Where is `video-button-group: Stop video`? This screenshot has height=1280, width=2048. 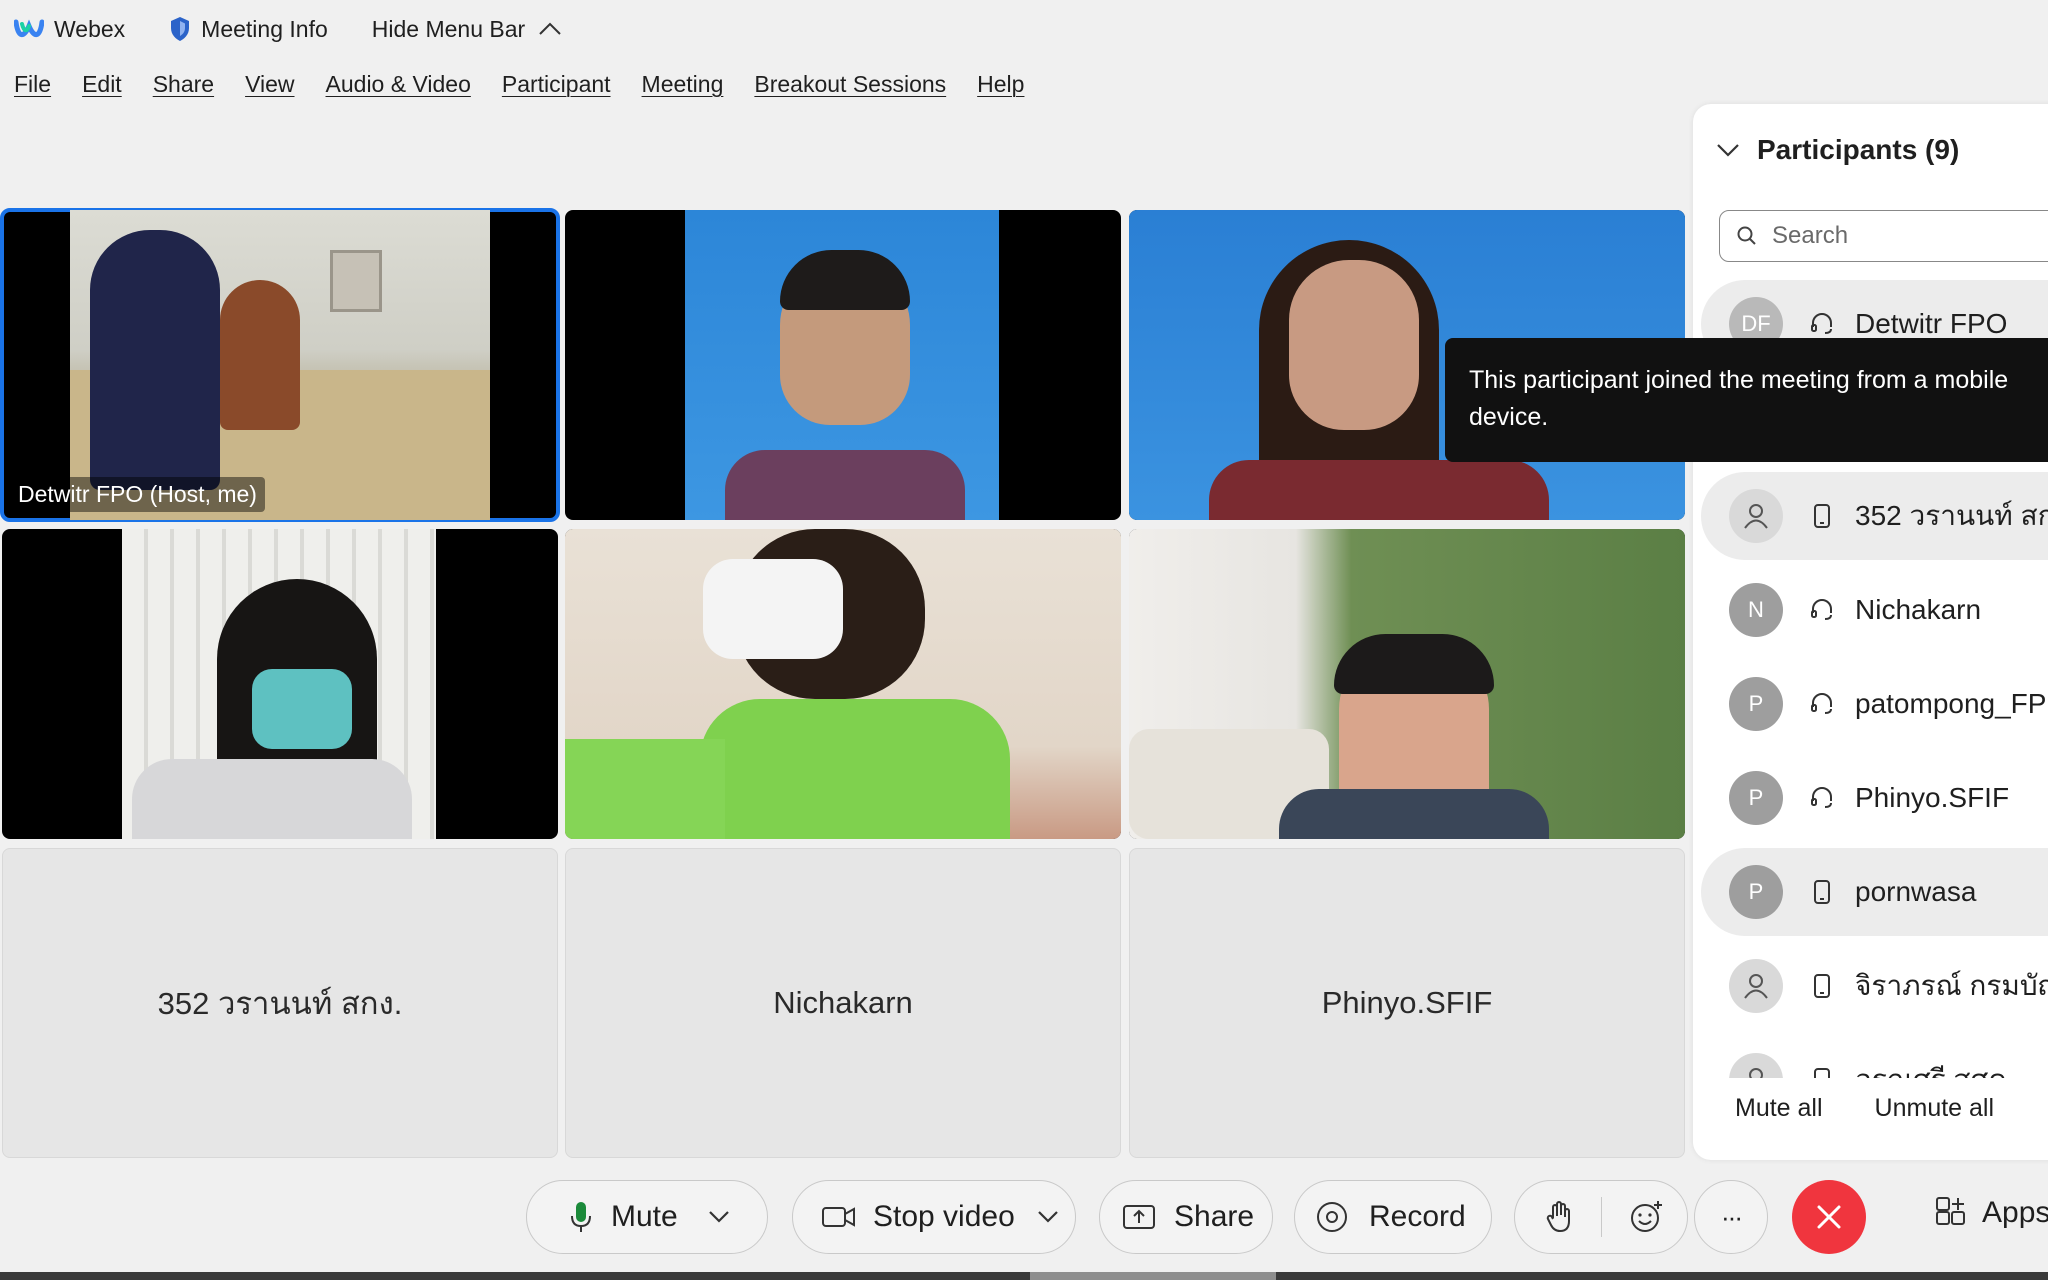 video-button-group: Stop video is located at coordinates (934, 1217).